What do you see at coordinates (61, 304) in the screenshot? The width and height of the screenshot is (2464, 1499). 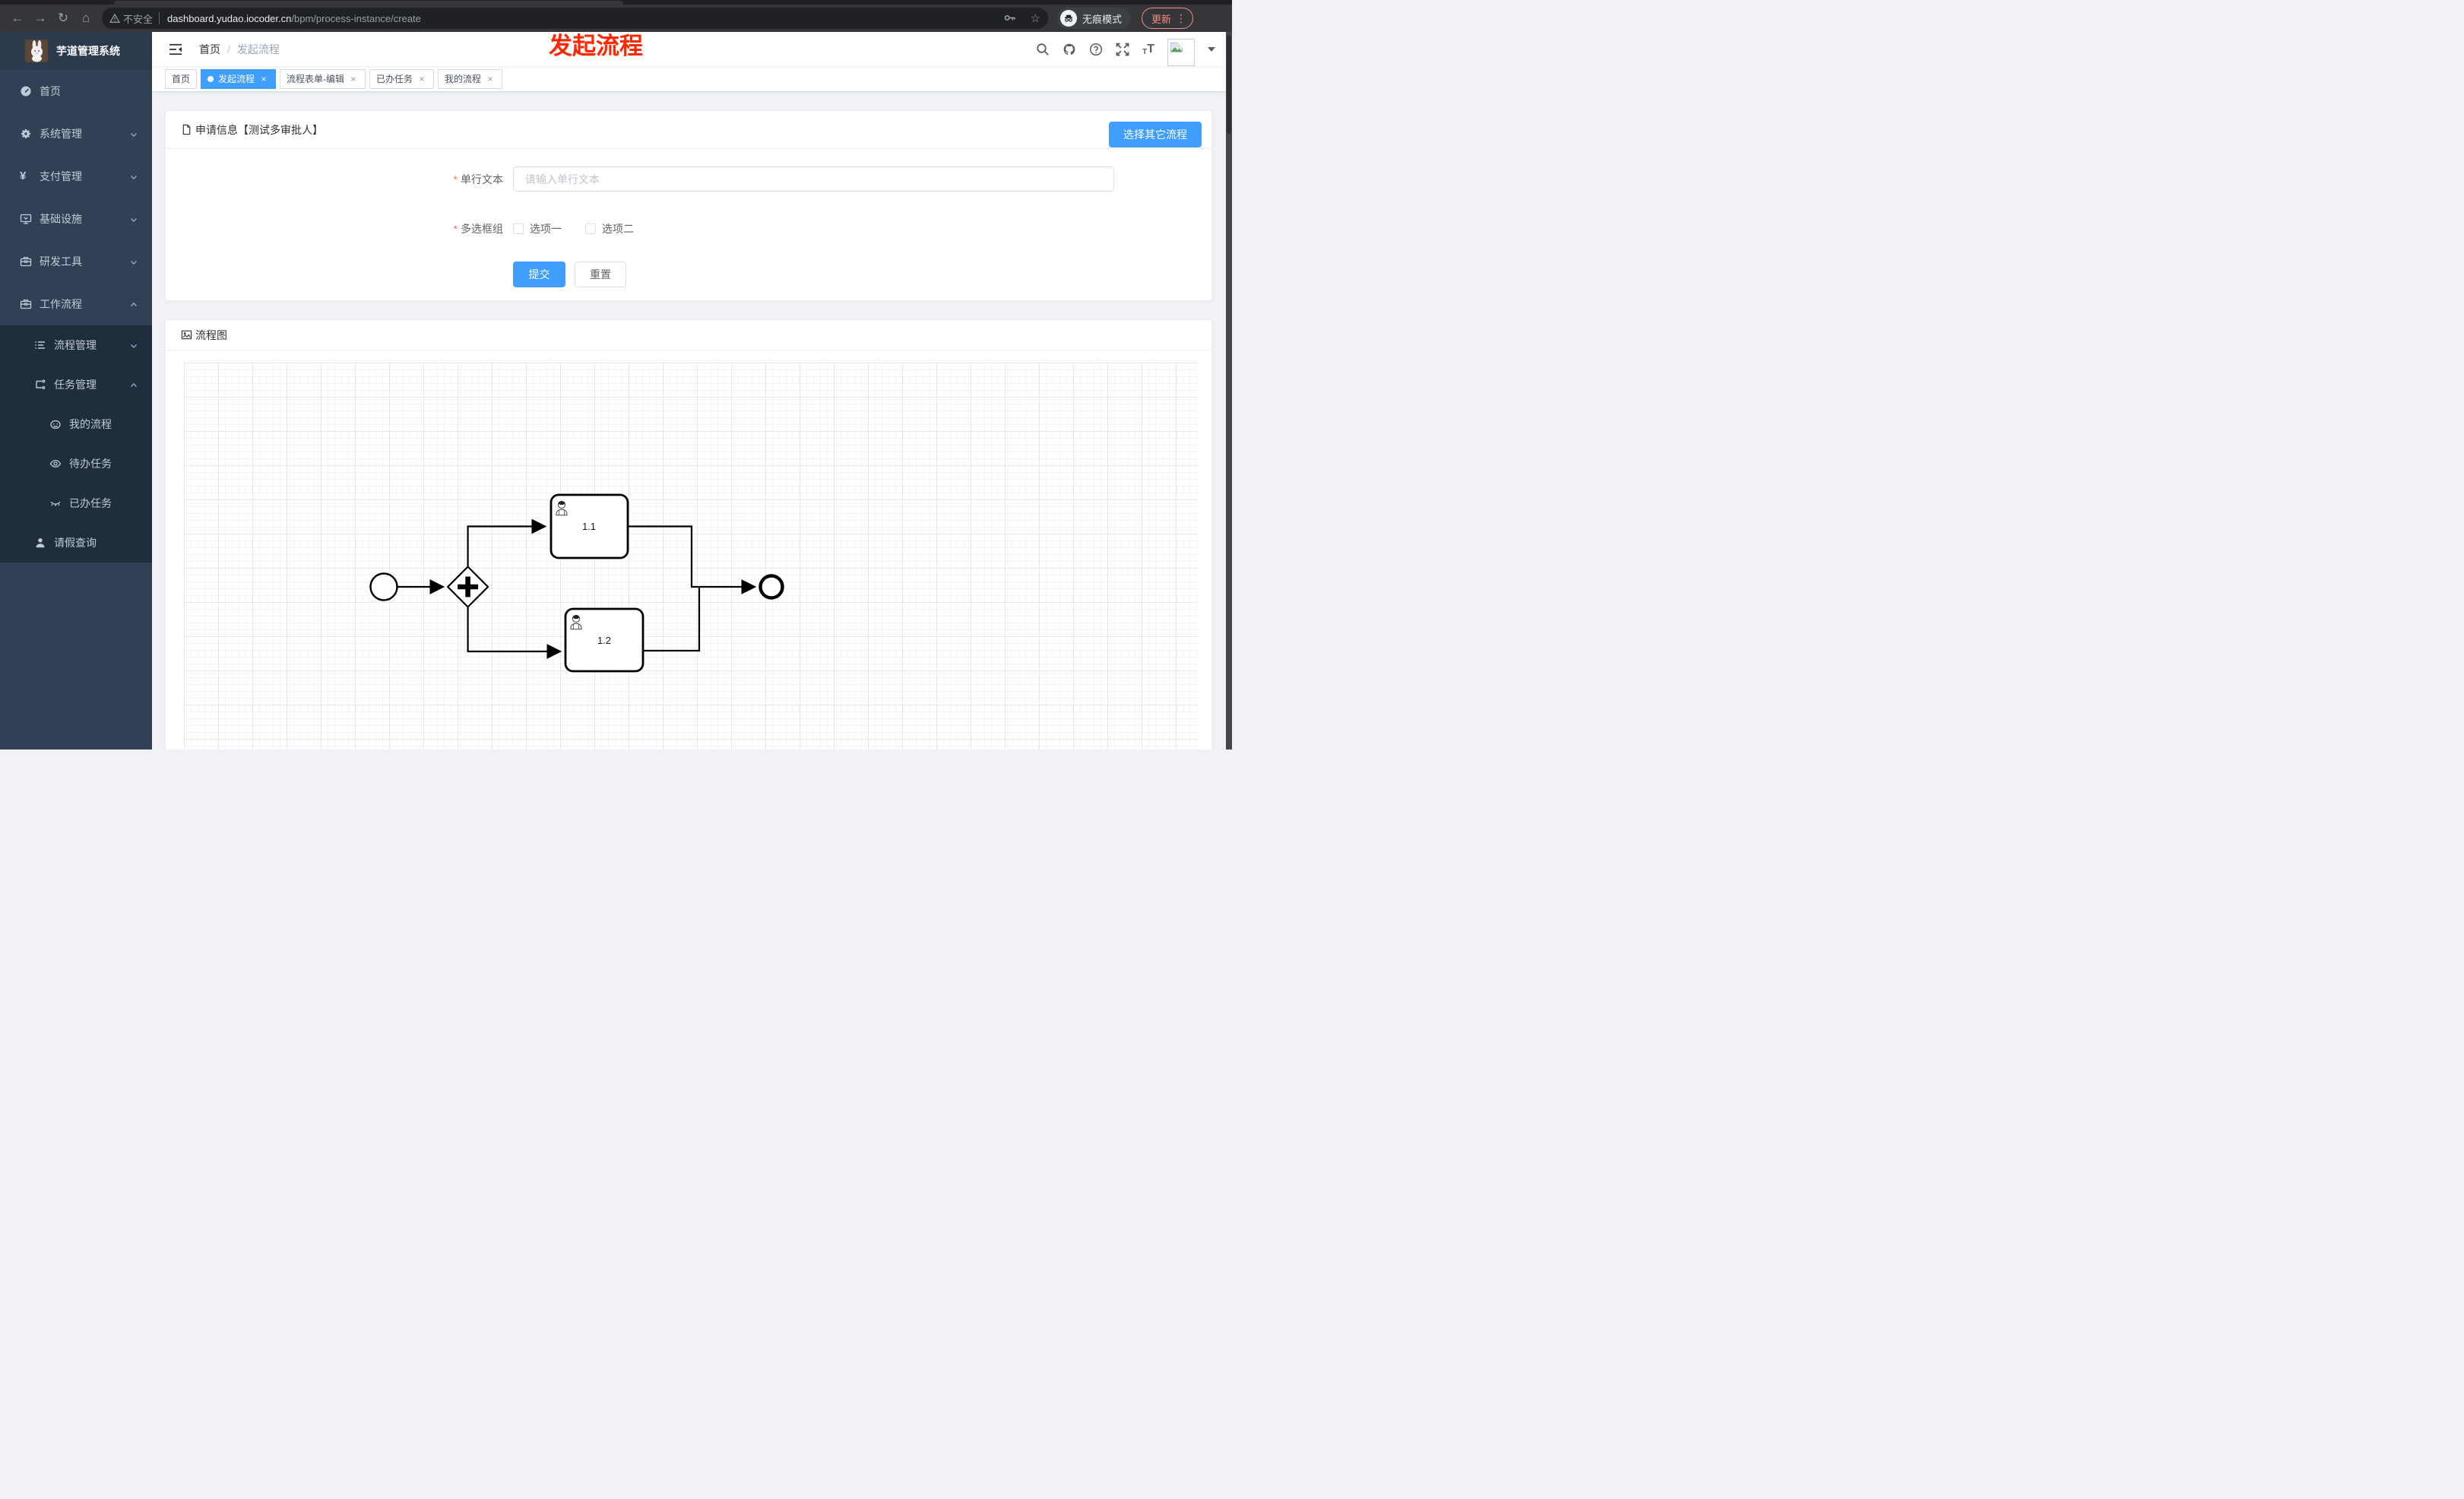 I see `sidebar-item-label: 工作流程` at bounding box center [61, 304].